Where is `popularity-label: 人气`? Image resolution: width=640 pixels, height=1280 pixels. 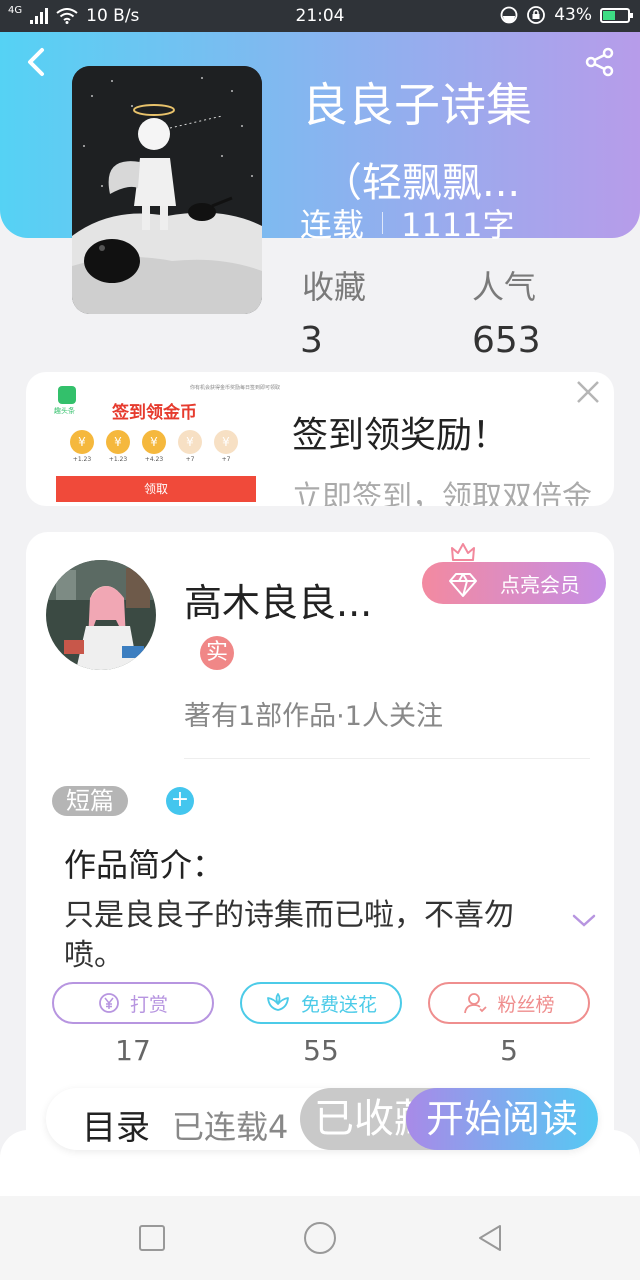
popularity-label: 人气 is located at coordinates (504, 287).